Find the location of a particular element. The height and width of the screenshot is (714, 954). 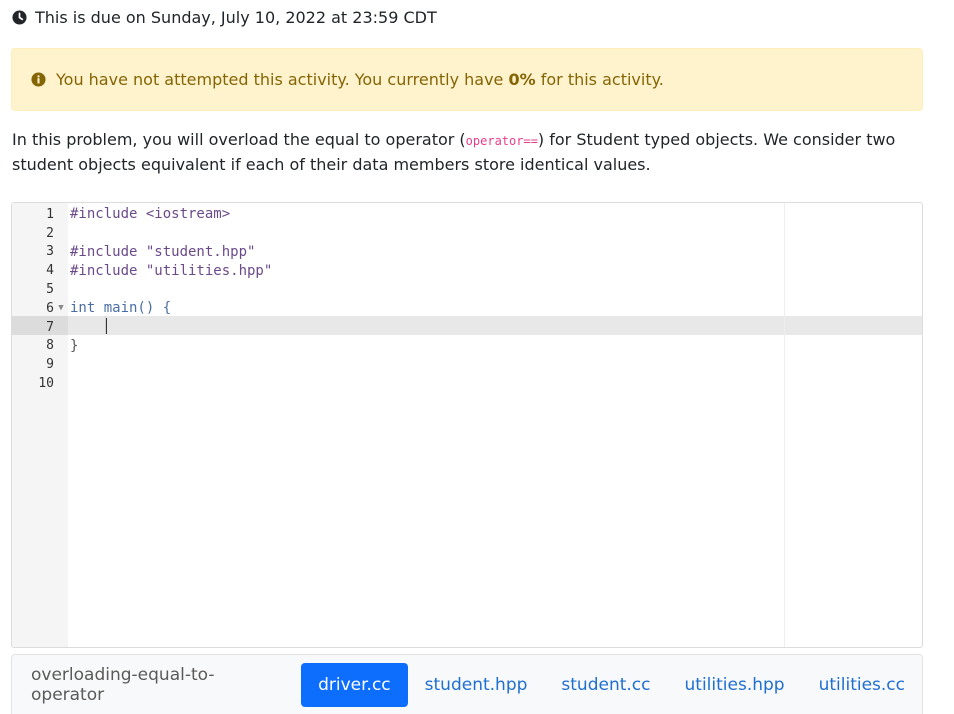

tab-student-hpp: student.hpp is located at coordinates (476, 685).